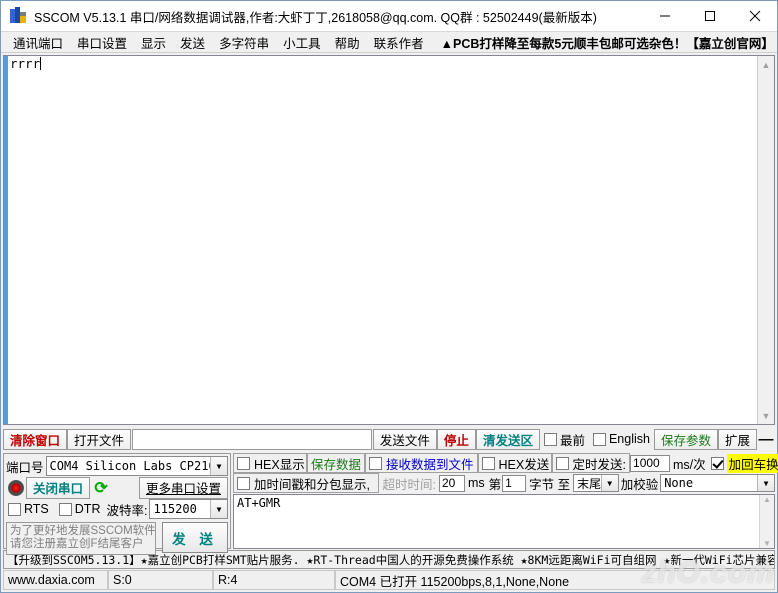  What do you see at coordinates (153, 42) in the screenshot?
I see `menu-item-display: 显示` at bounding box center [153, 42].